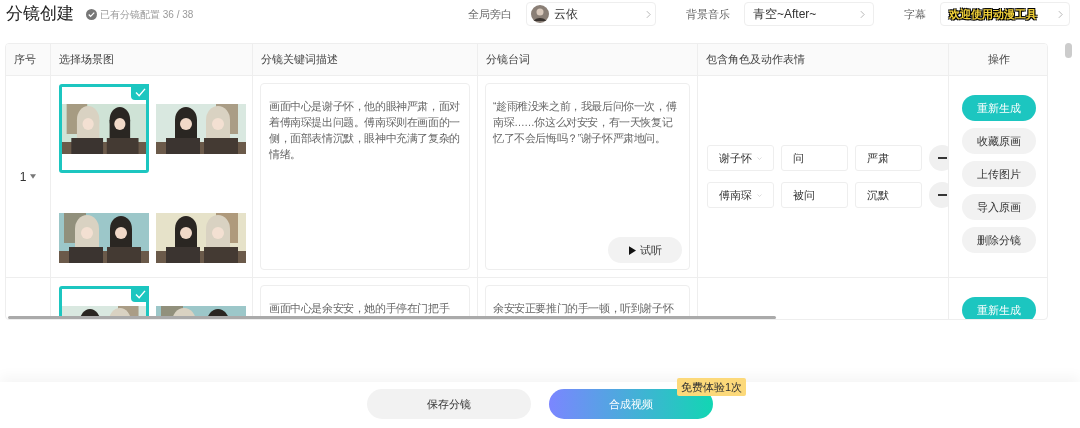  I want to click on config-status: 已有分镜配置 36 / 38, so click(147, 14).